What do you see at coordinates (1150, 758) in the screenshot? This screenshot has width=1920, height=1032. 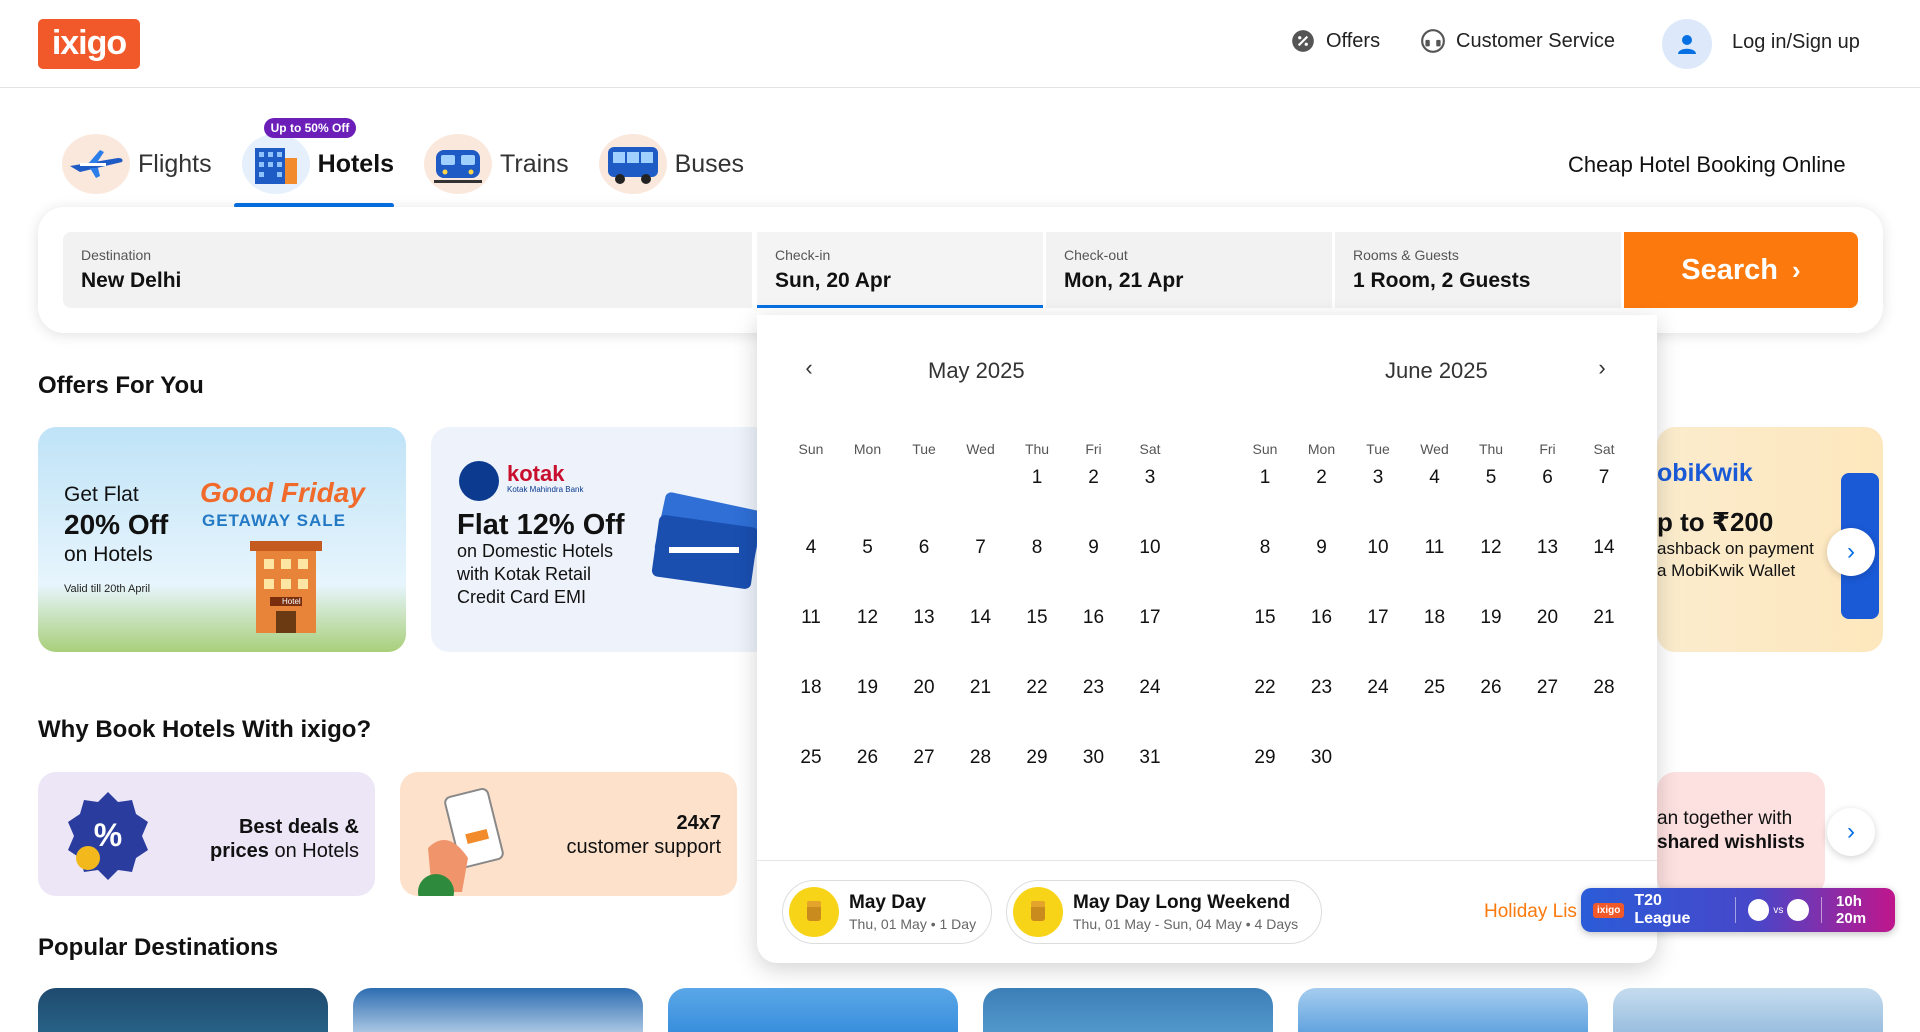 I see `calendar-day: 31` at bounding box center [1150, 758].